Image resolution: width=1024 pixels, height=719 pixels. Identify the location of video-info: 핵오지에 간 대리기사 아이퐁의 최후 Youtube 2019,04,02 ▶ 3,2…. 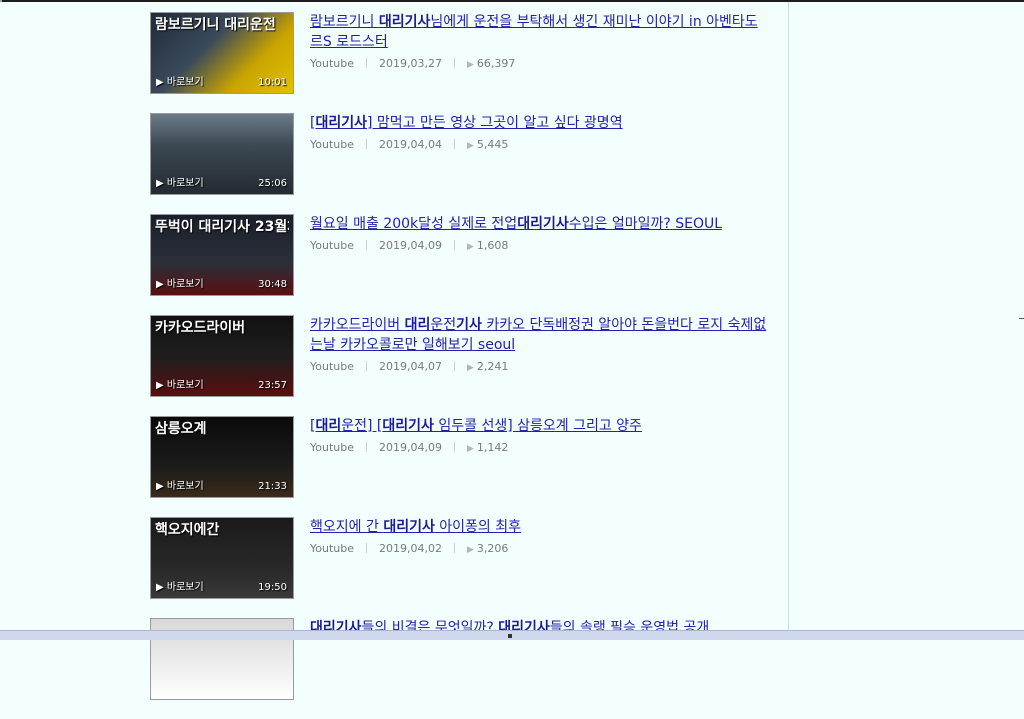
(540, 537).